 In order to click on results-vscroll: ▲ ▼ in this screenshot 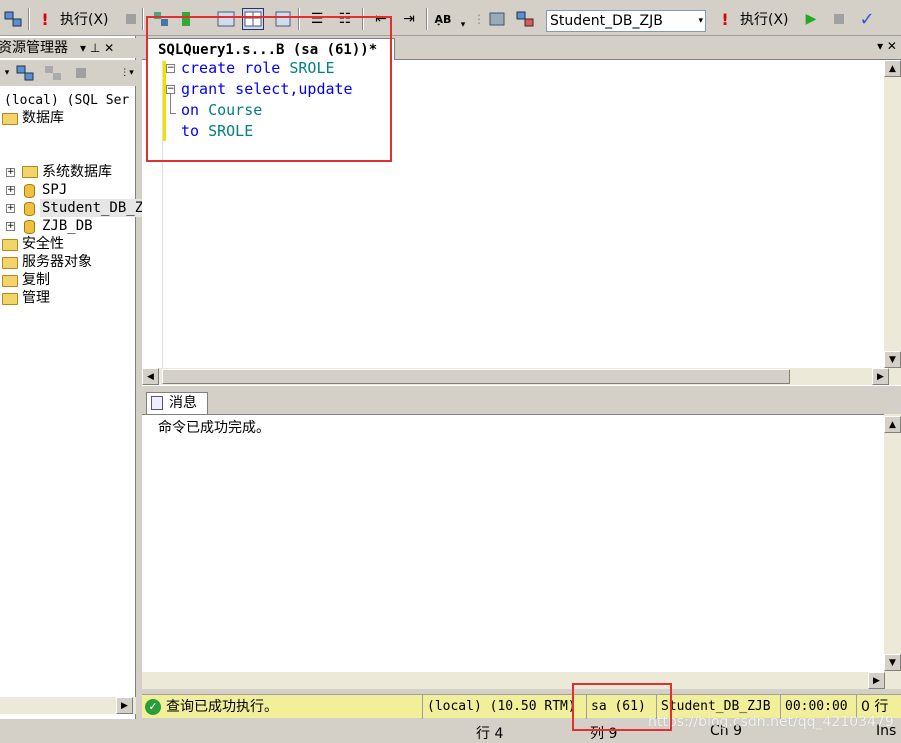, I will do `click(892, 543)`.